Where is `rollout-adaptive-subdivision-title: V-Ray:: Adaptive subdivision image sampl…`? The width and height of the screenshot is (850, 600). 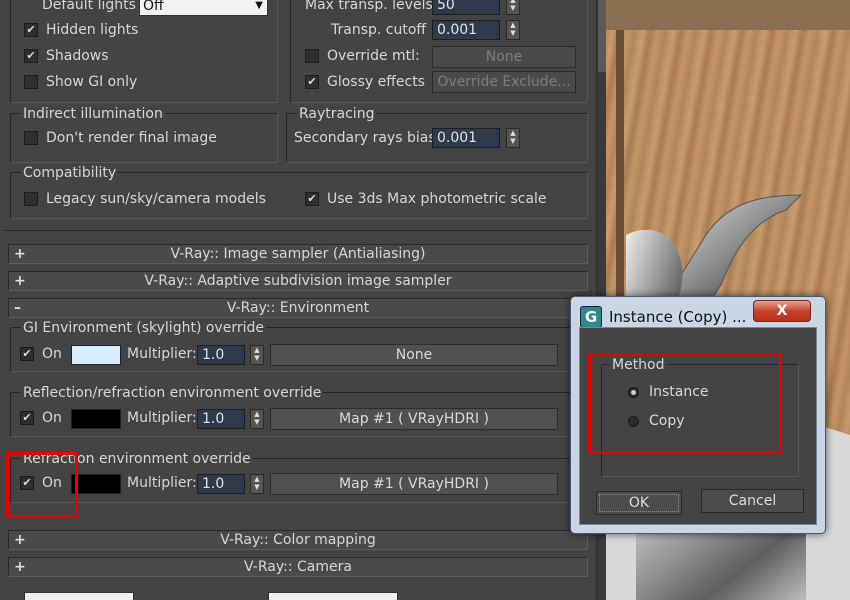 rollout-adaptive-subdivision-title: V-Ray:: Adaptive subdivision image sampl… is located at coordinates (298, 281).